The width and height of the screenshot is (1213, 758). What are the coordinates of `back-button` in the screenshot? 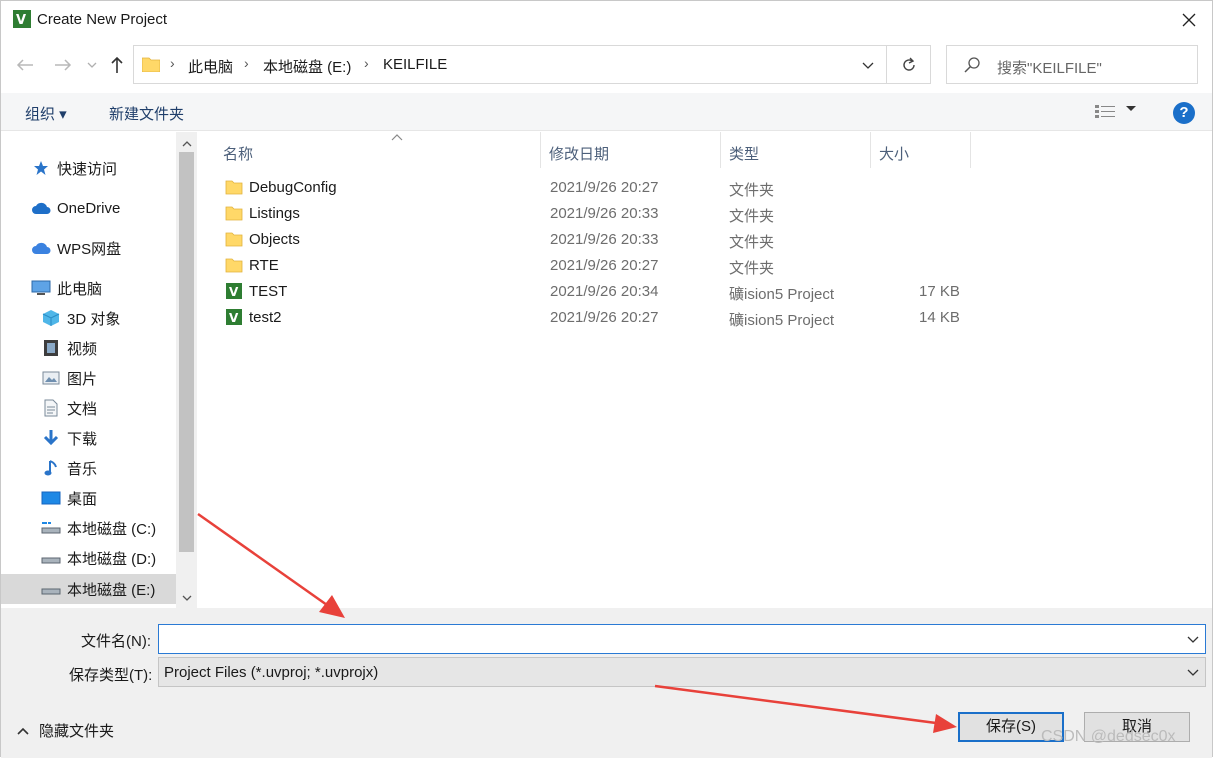 It's located at (25, 65).